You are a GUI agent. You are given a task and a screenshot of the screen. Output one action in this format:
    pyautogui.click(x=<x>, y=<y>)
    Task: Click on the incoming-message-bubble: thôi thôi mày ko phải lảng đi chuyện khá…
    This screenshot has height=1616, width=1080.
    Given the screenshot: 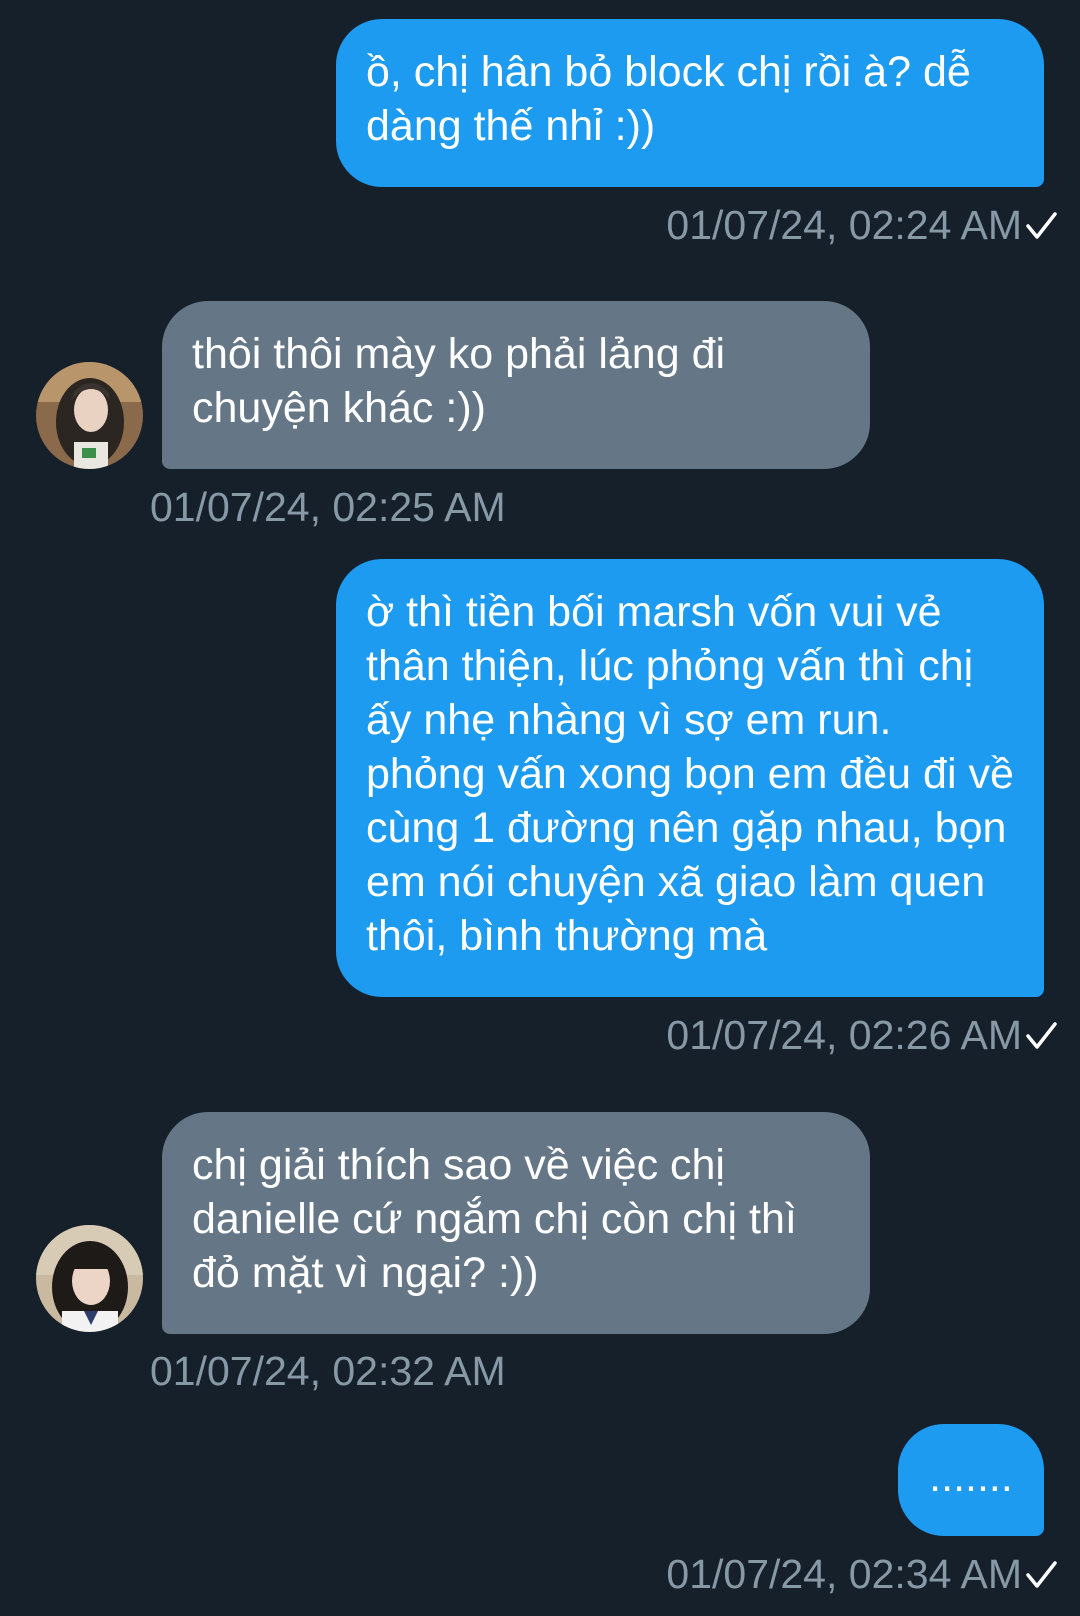 What is the action you would take?
    pyautogui.click(x=516, y=385)
    